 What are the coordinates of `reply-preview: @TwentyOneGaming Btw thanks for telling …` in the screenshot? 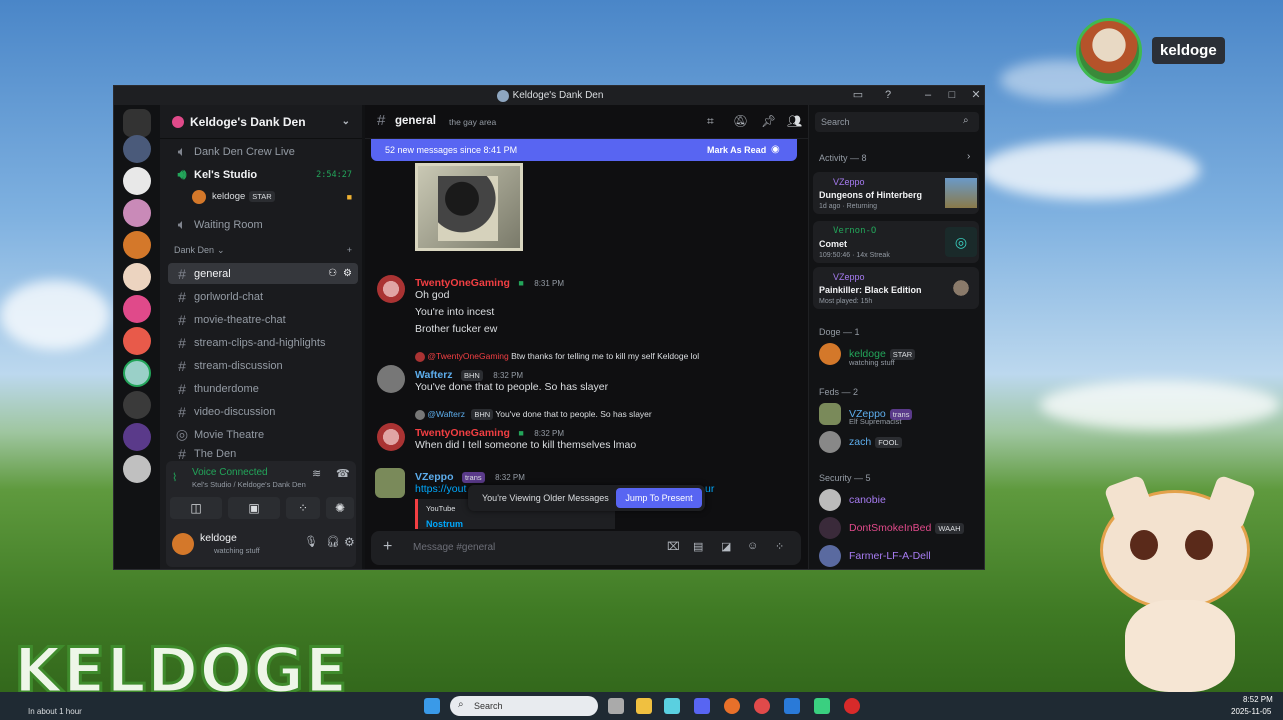 It's located at (557, 356).